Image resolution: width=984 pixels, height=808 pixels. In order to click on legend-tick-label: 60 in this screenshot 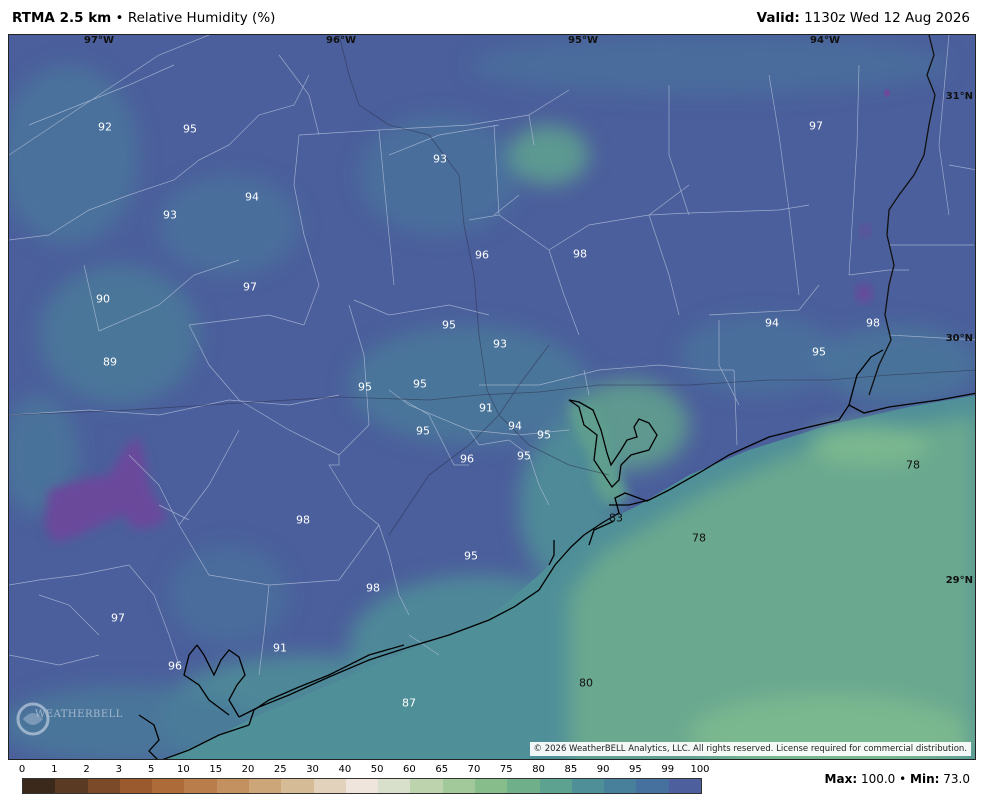, I will do `click(409, 769)`.